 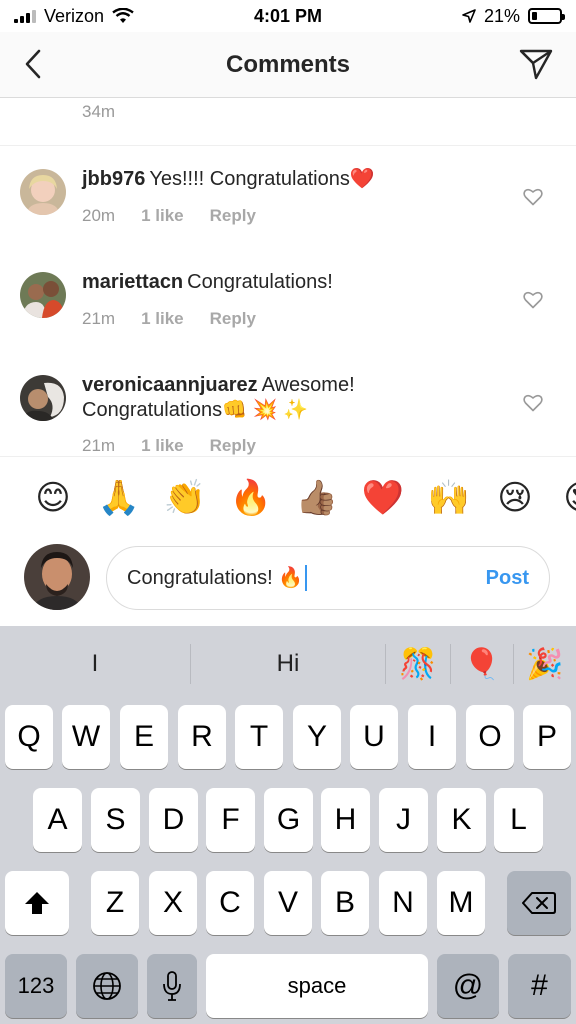 What do you see at coordinates (288, 145) in the screenshot?
I see `divider` at bounding box center [288, 145].